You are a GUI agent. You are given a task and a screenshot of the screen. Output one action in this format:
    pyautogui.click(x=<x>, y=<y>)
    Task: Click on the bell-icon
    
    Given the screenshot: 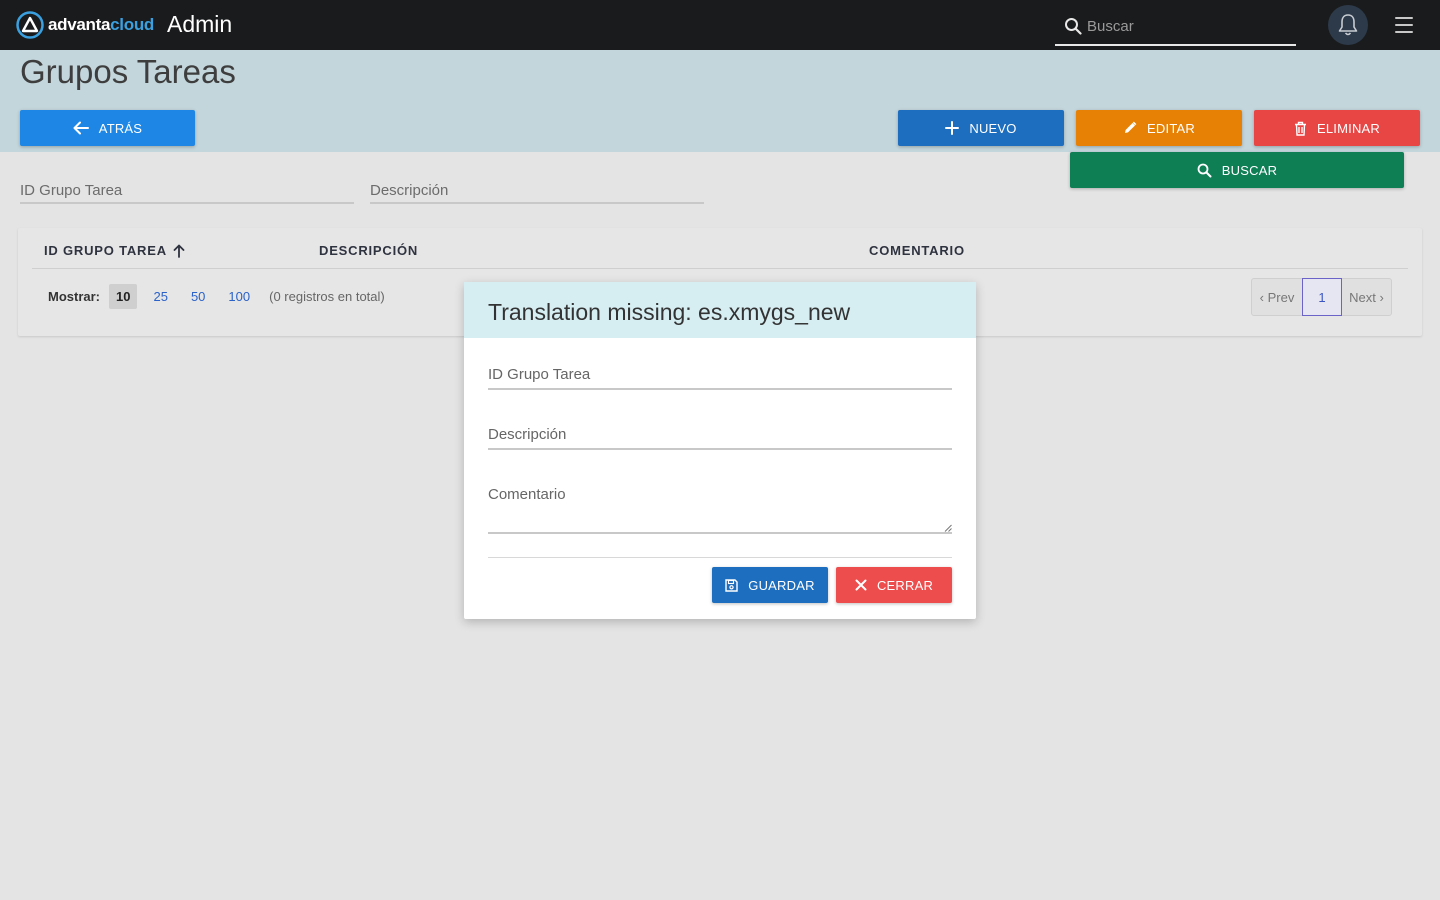 What is the action you would take?
    pyautogui.click(x=1348, y=25)
    